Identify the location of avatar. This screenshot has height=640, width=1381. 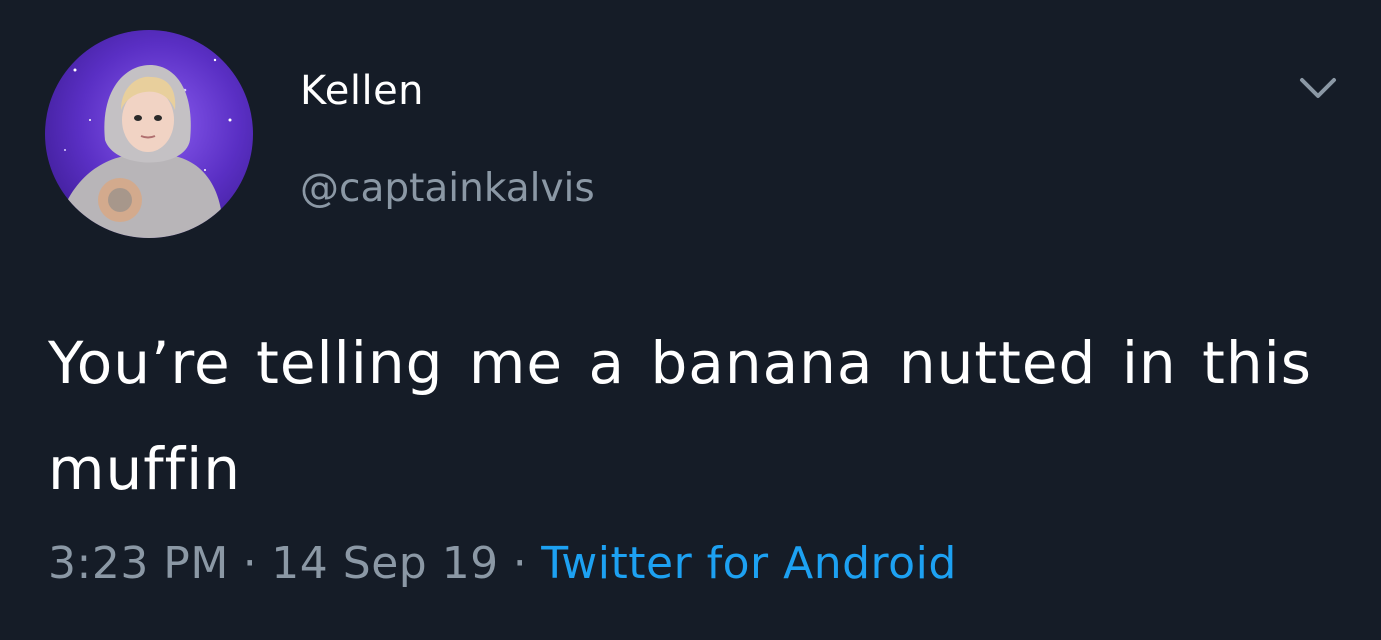
(149, 134).